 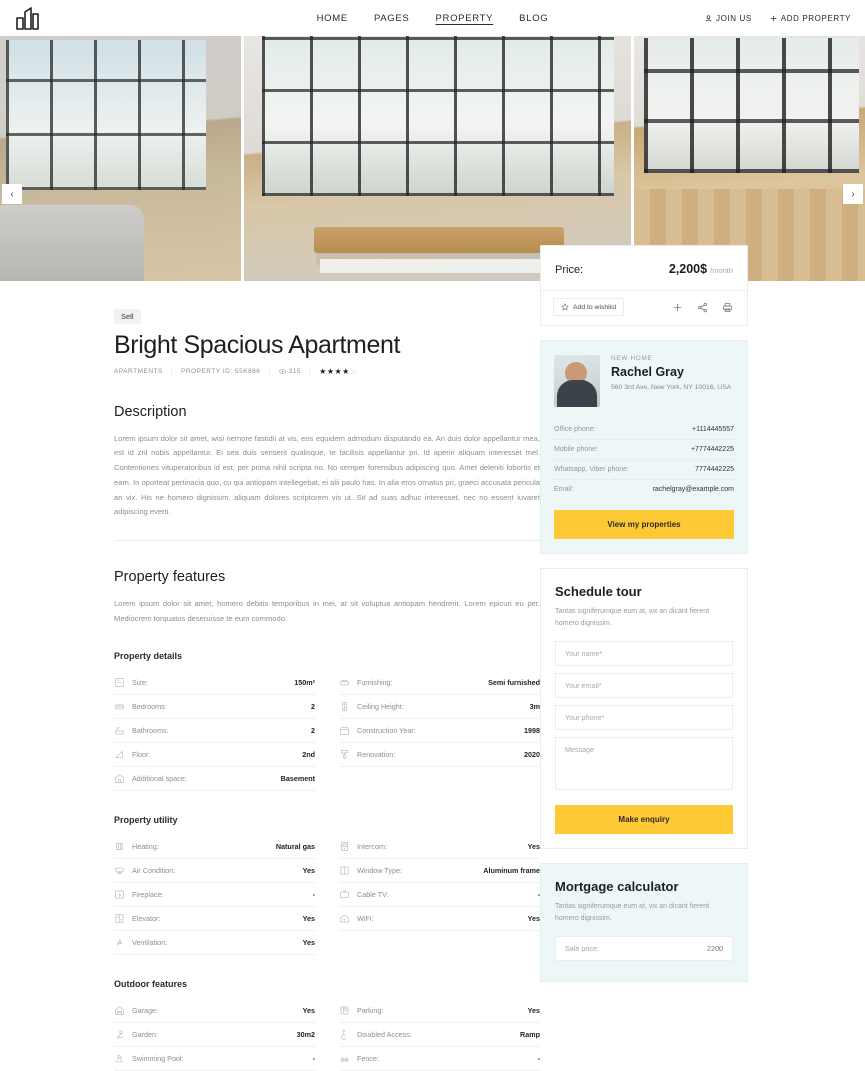 What do you see at coordinates (338, 371) in the screenshot?
I see `rating-stars: ★★★★☆` at bounding box center [338, 371].